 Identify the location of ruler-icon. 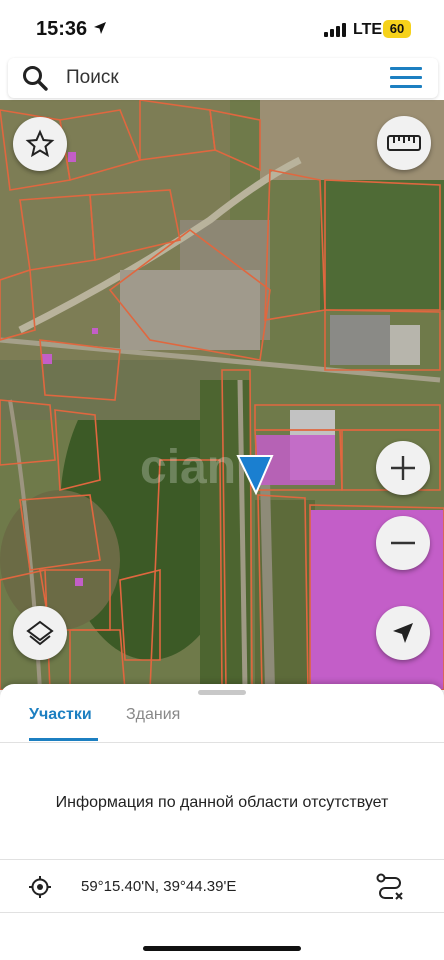
(404, 143).